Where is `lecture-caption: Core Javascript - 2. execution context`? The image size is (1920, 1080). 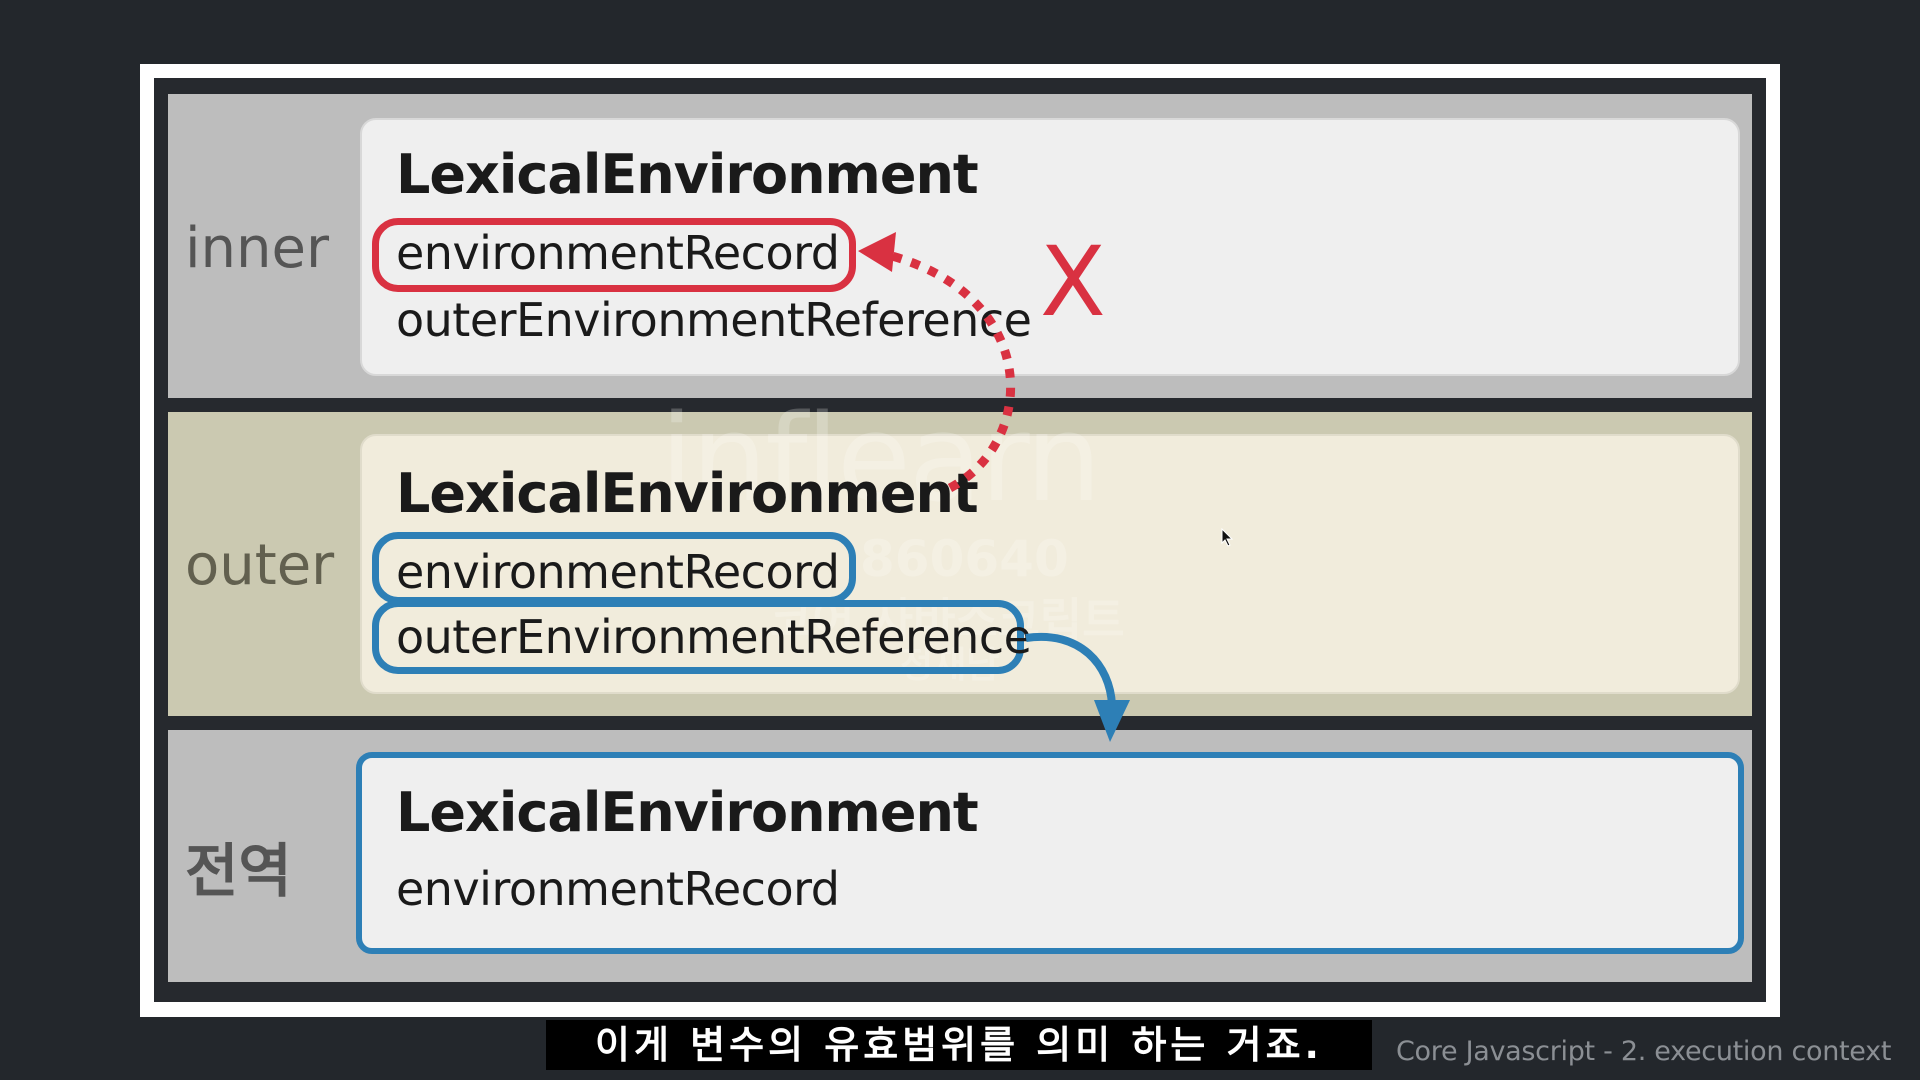 lecture-caption: Core Javascript - 2. execution context is located at coordinates (1644, 1051).